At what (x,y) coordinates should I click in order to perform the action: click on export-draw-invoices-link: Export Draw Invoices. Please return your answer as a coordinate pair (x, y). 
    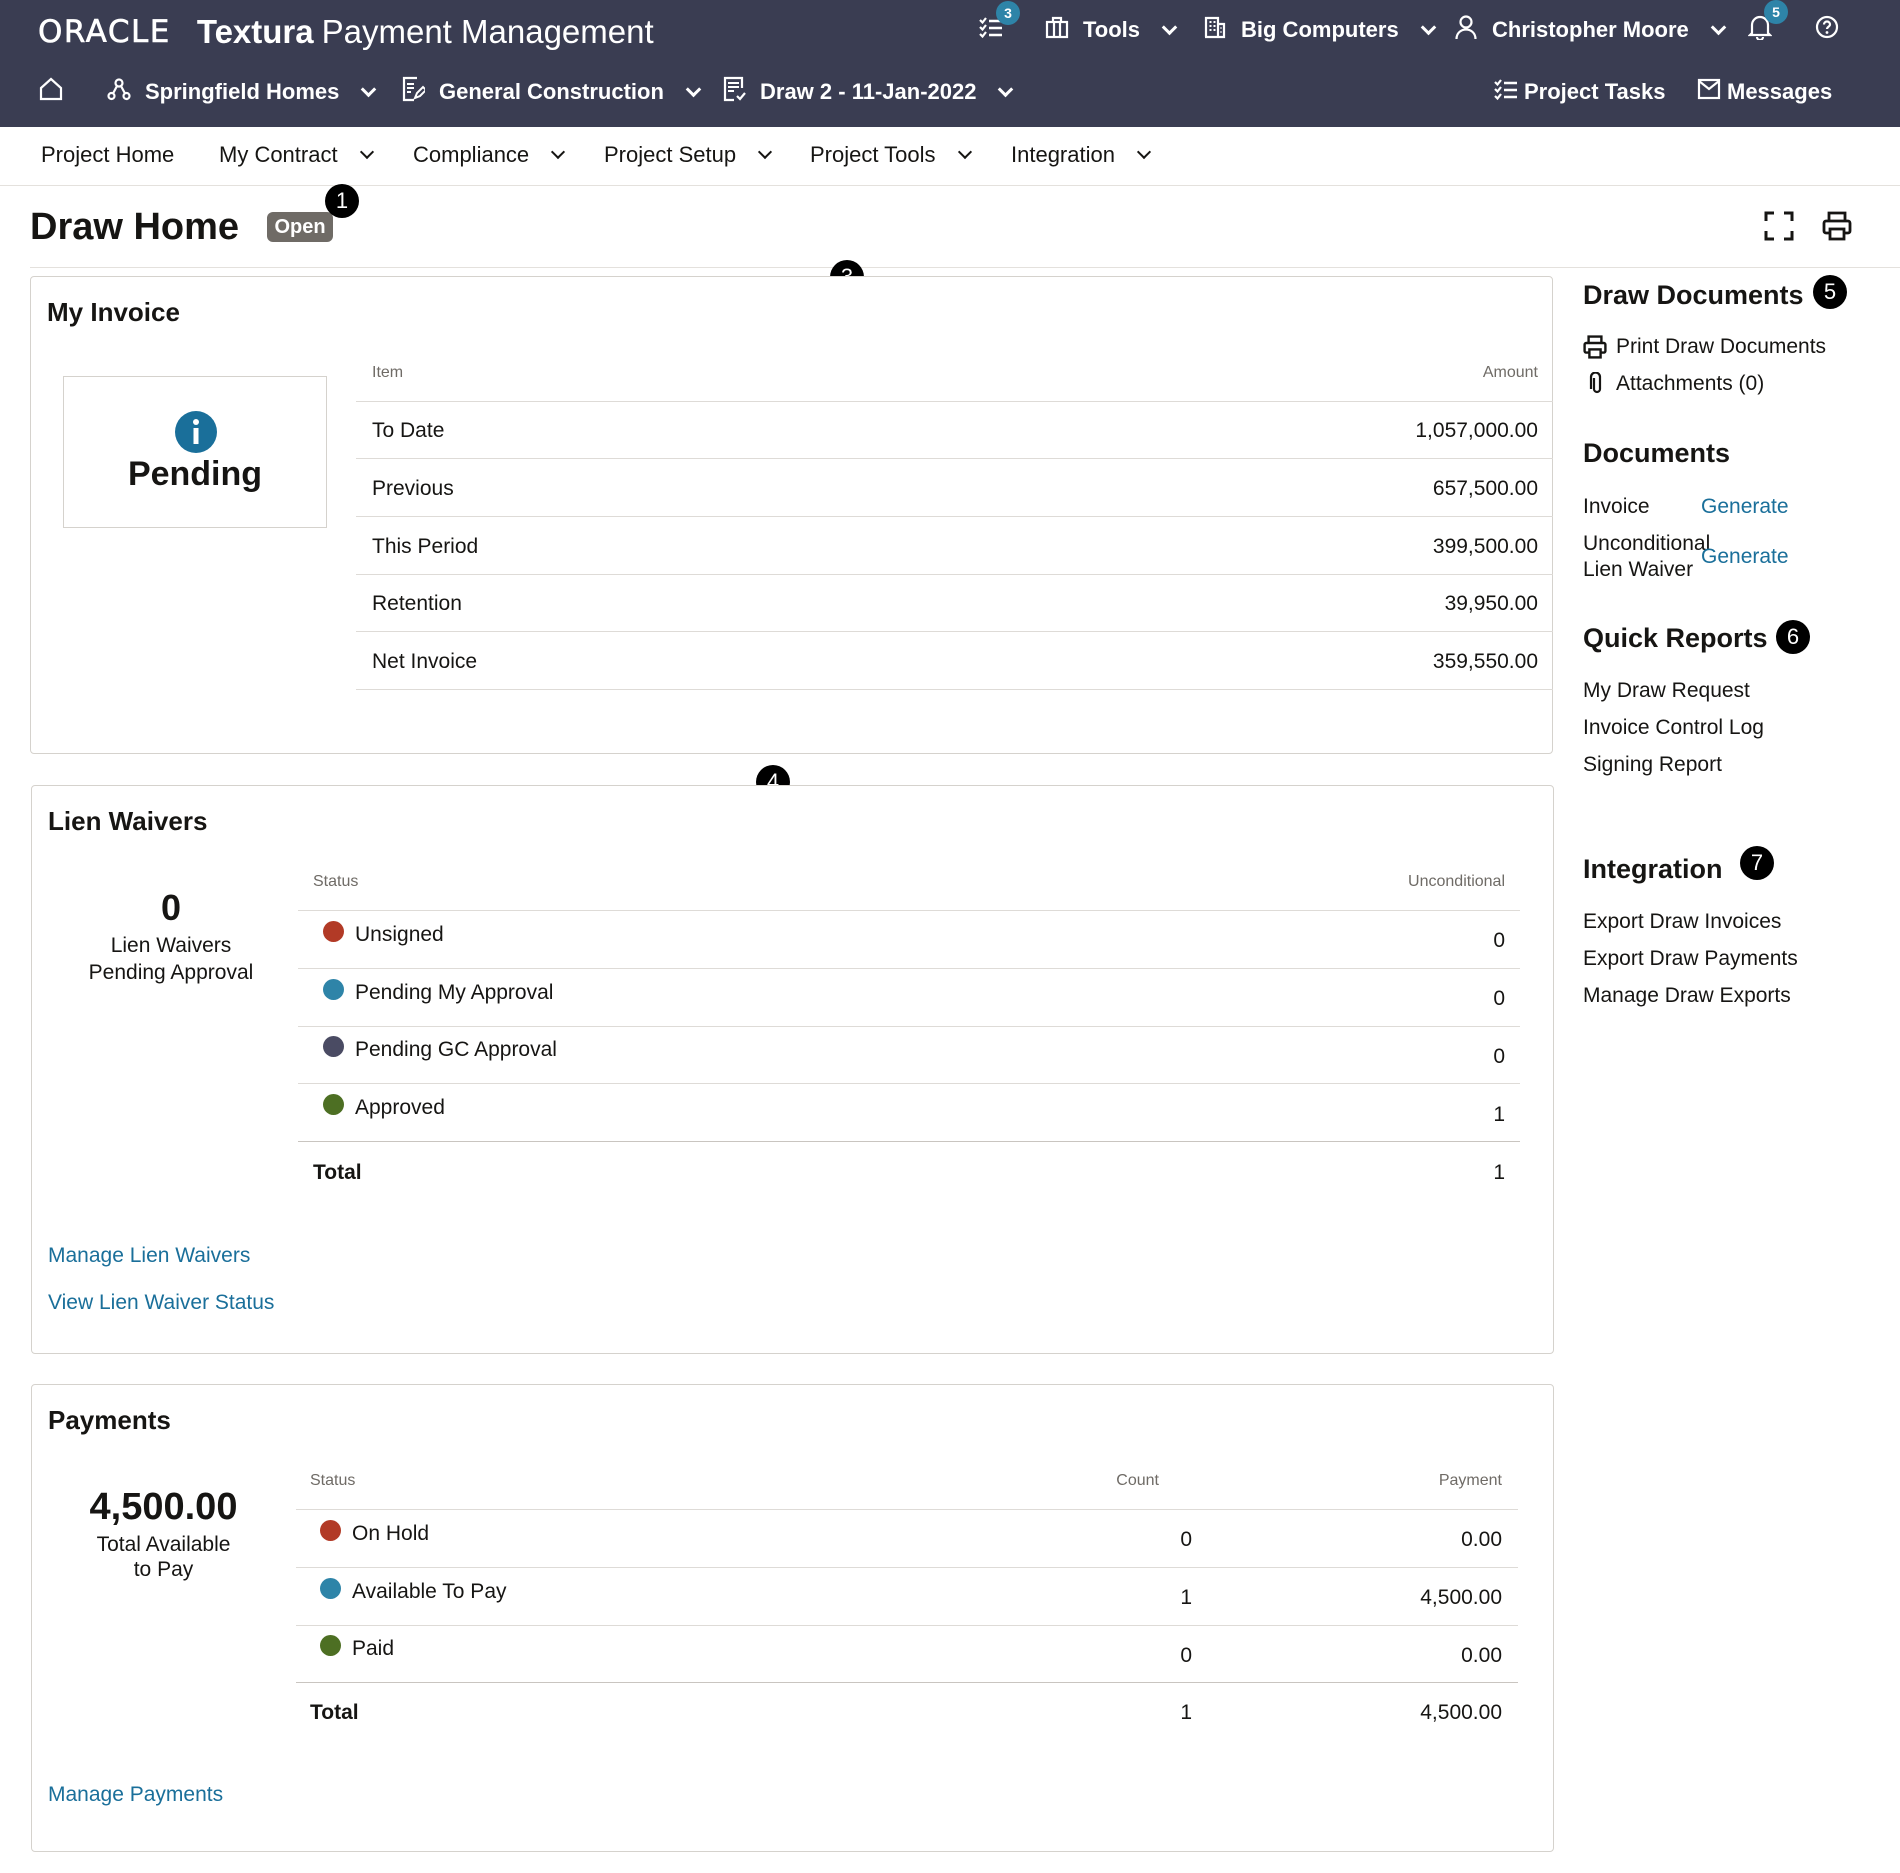
    Looking at the image, I should click on (1682, 922).